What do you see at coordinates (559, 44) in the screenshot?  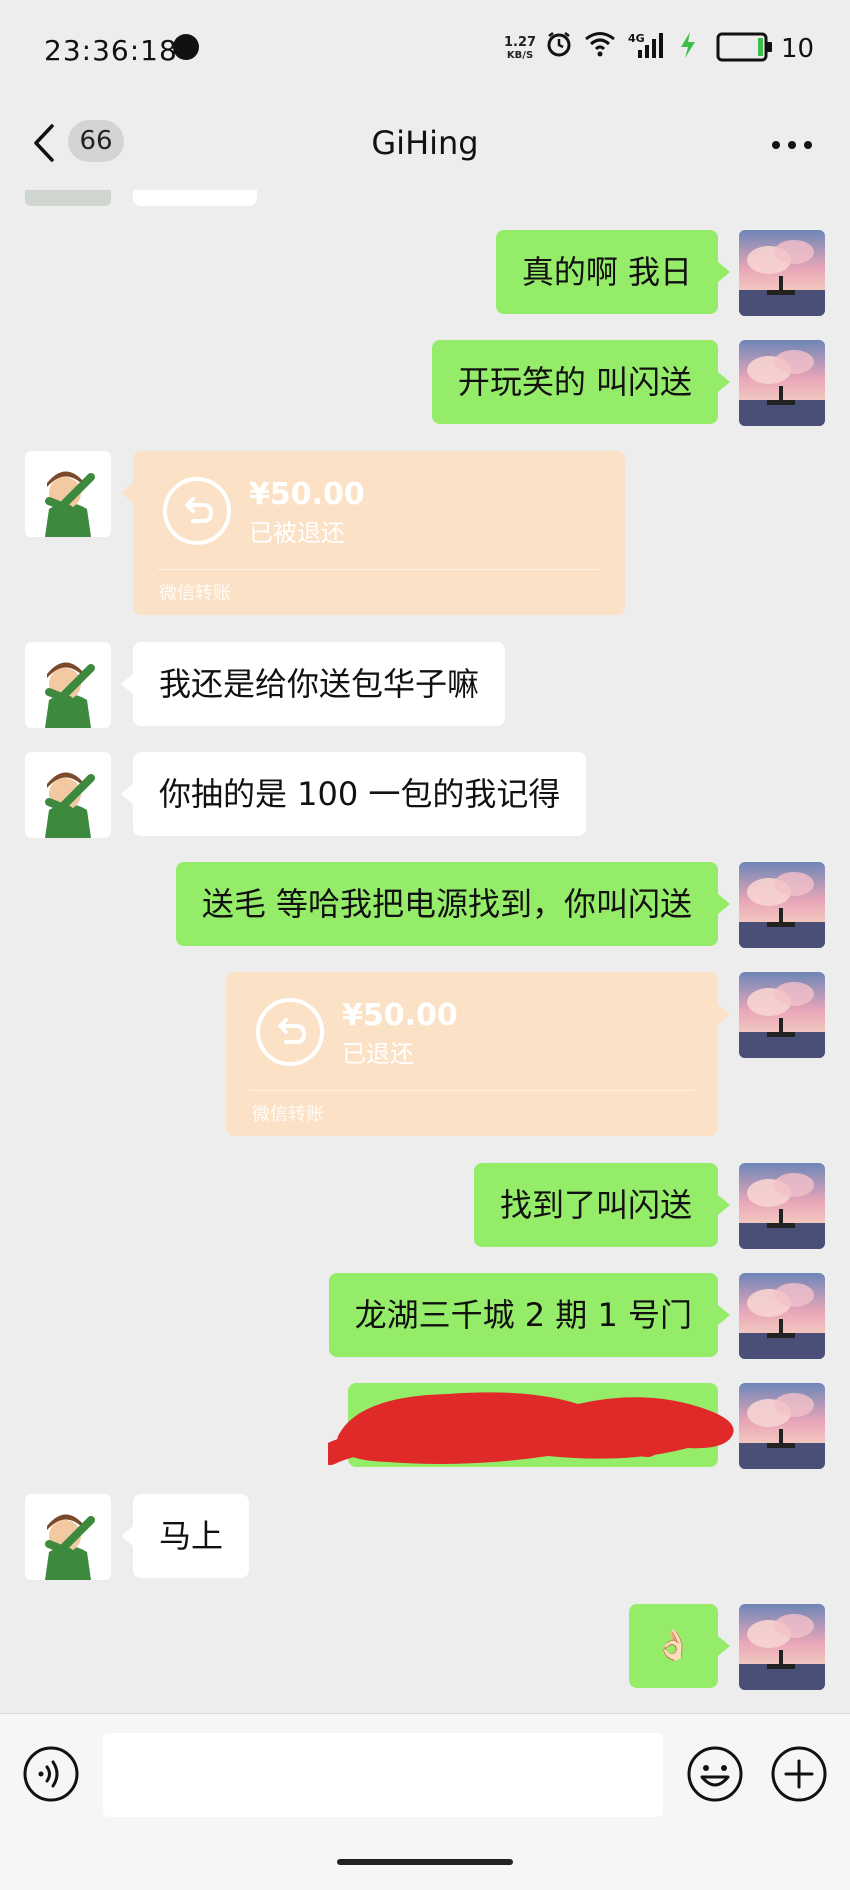 I see `alarm-icon` at bounding box center [559, 44].